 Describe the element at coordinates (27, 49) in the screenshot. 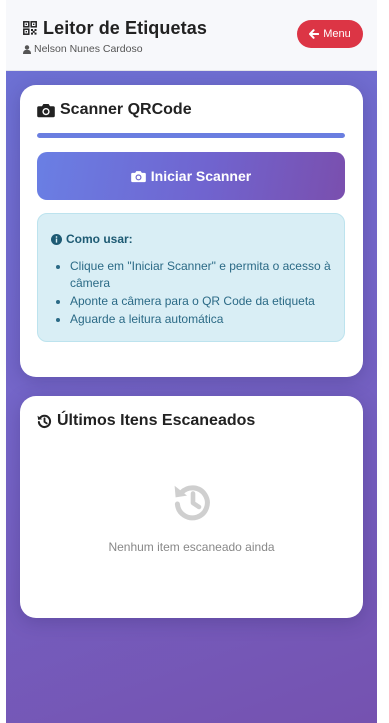

I see `user-icon` at that location.